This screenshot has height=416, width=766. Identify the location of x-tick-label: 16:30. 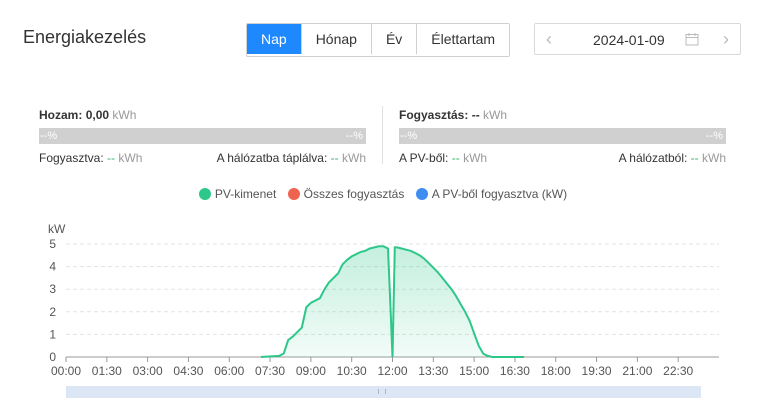
(515, 371).